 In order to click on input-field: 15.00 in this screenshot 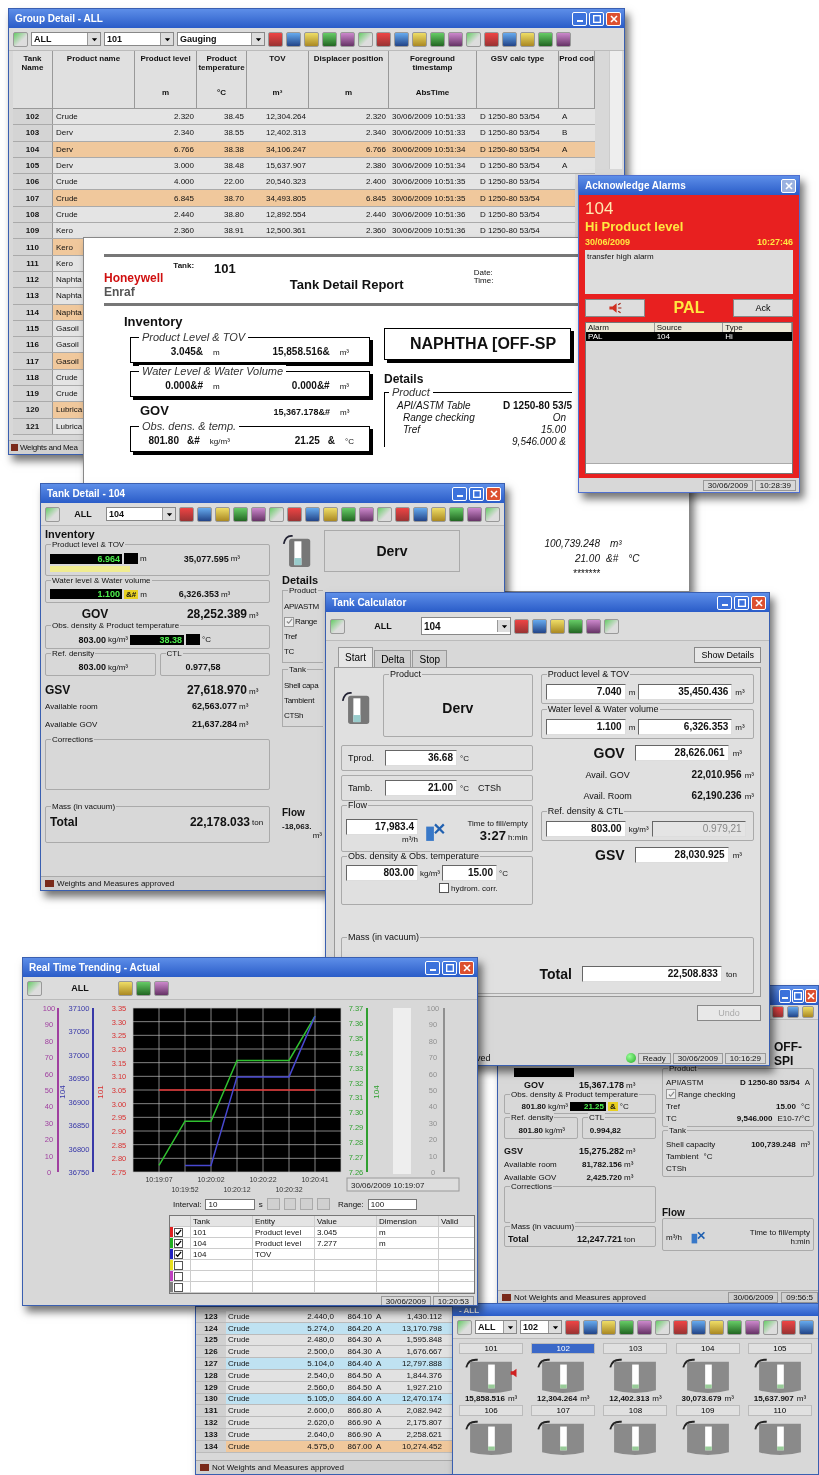, I will do `click(469, 873)`.